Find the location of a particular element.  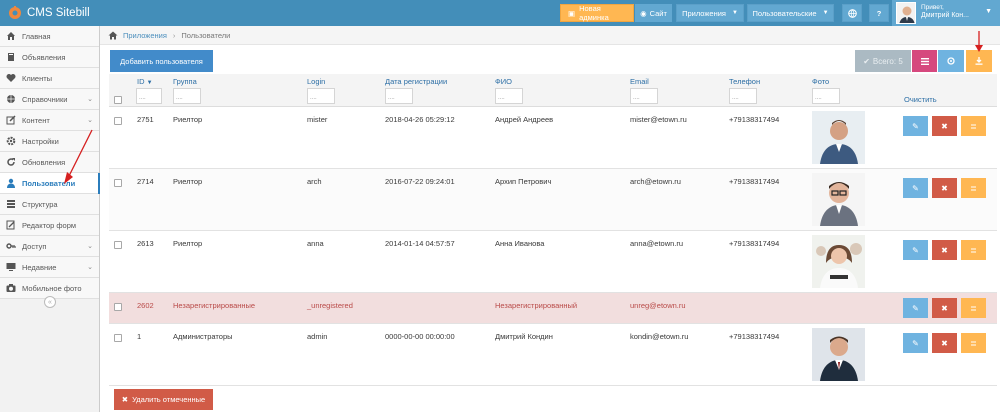

new-admin-button: ▣ Новая админка is located at coordinates (597, 13).